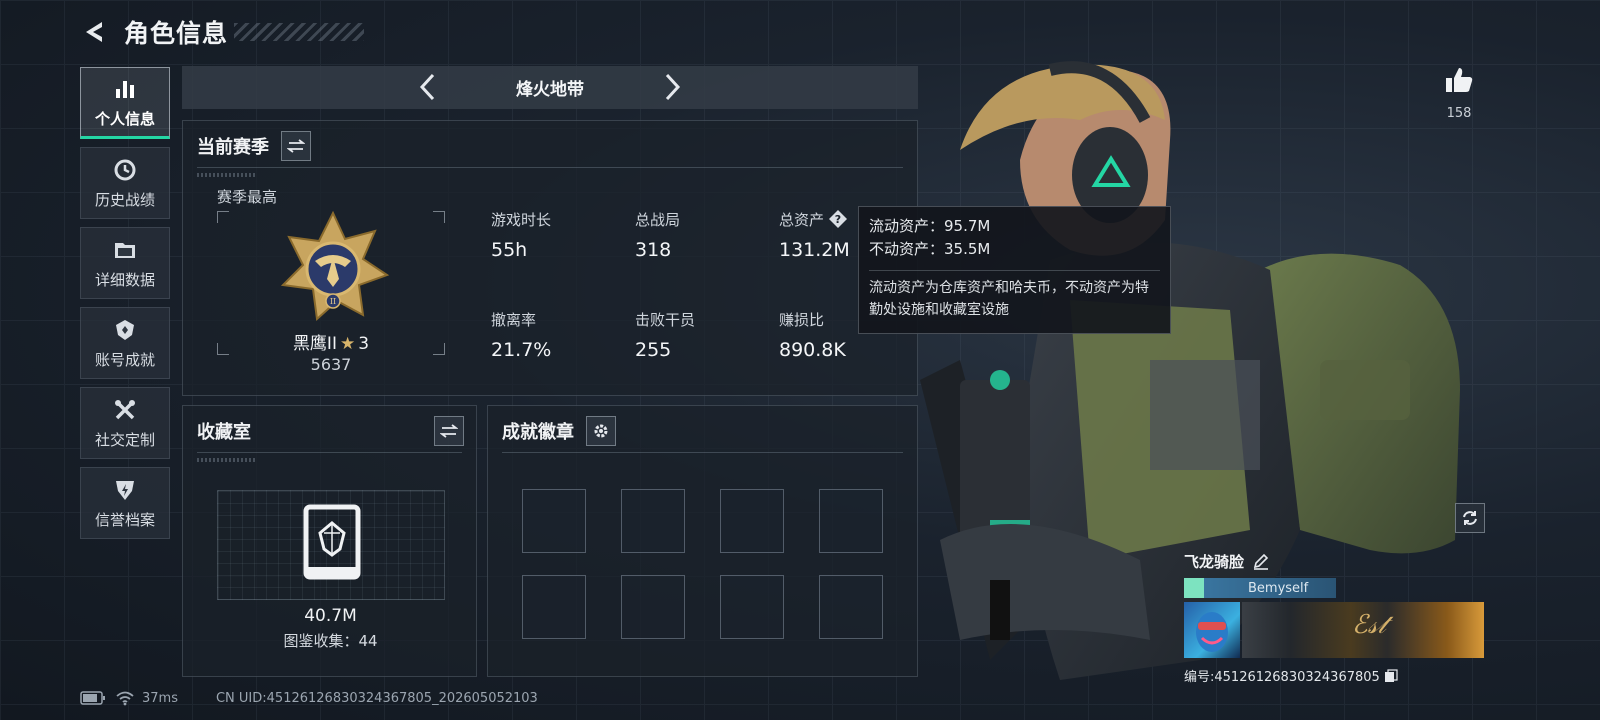 Image resolution: width=1600 pixels, height=720 pixels. I want to click on like-widget: 158, so click(1459, 92).